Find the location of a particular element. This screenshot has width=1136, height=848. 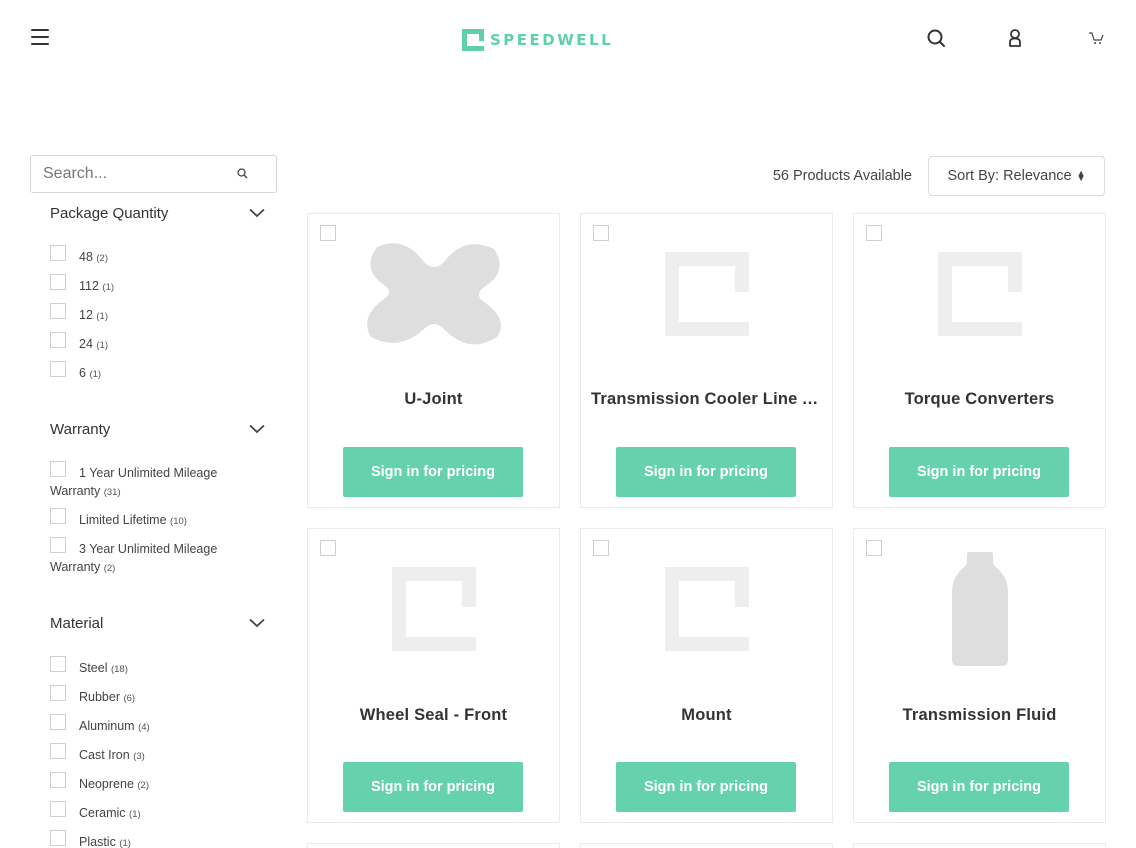

option-label: 12 is located at coordinates (86, 315).